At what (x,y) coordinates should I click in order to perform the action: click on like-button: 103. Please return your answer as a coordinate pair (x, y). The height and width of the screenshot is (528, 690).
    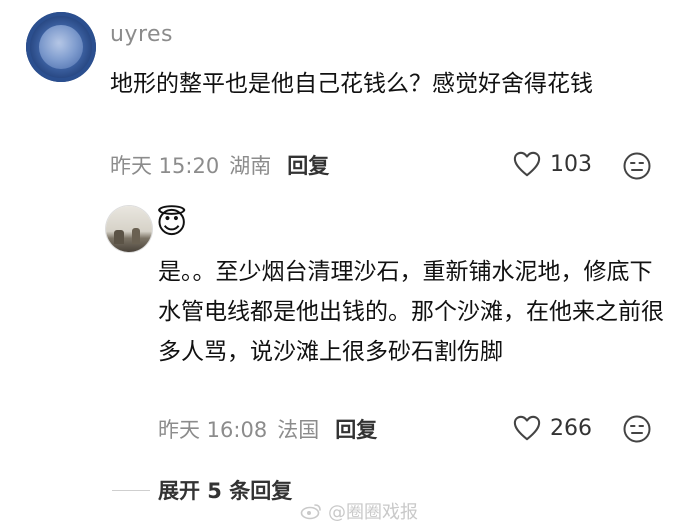
    Looking at the image, I should click on (552, 164).